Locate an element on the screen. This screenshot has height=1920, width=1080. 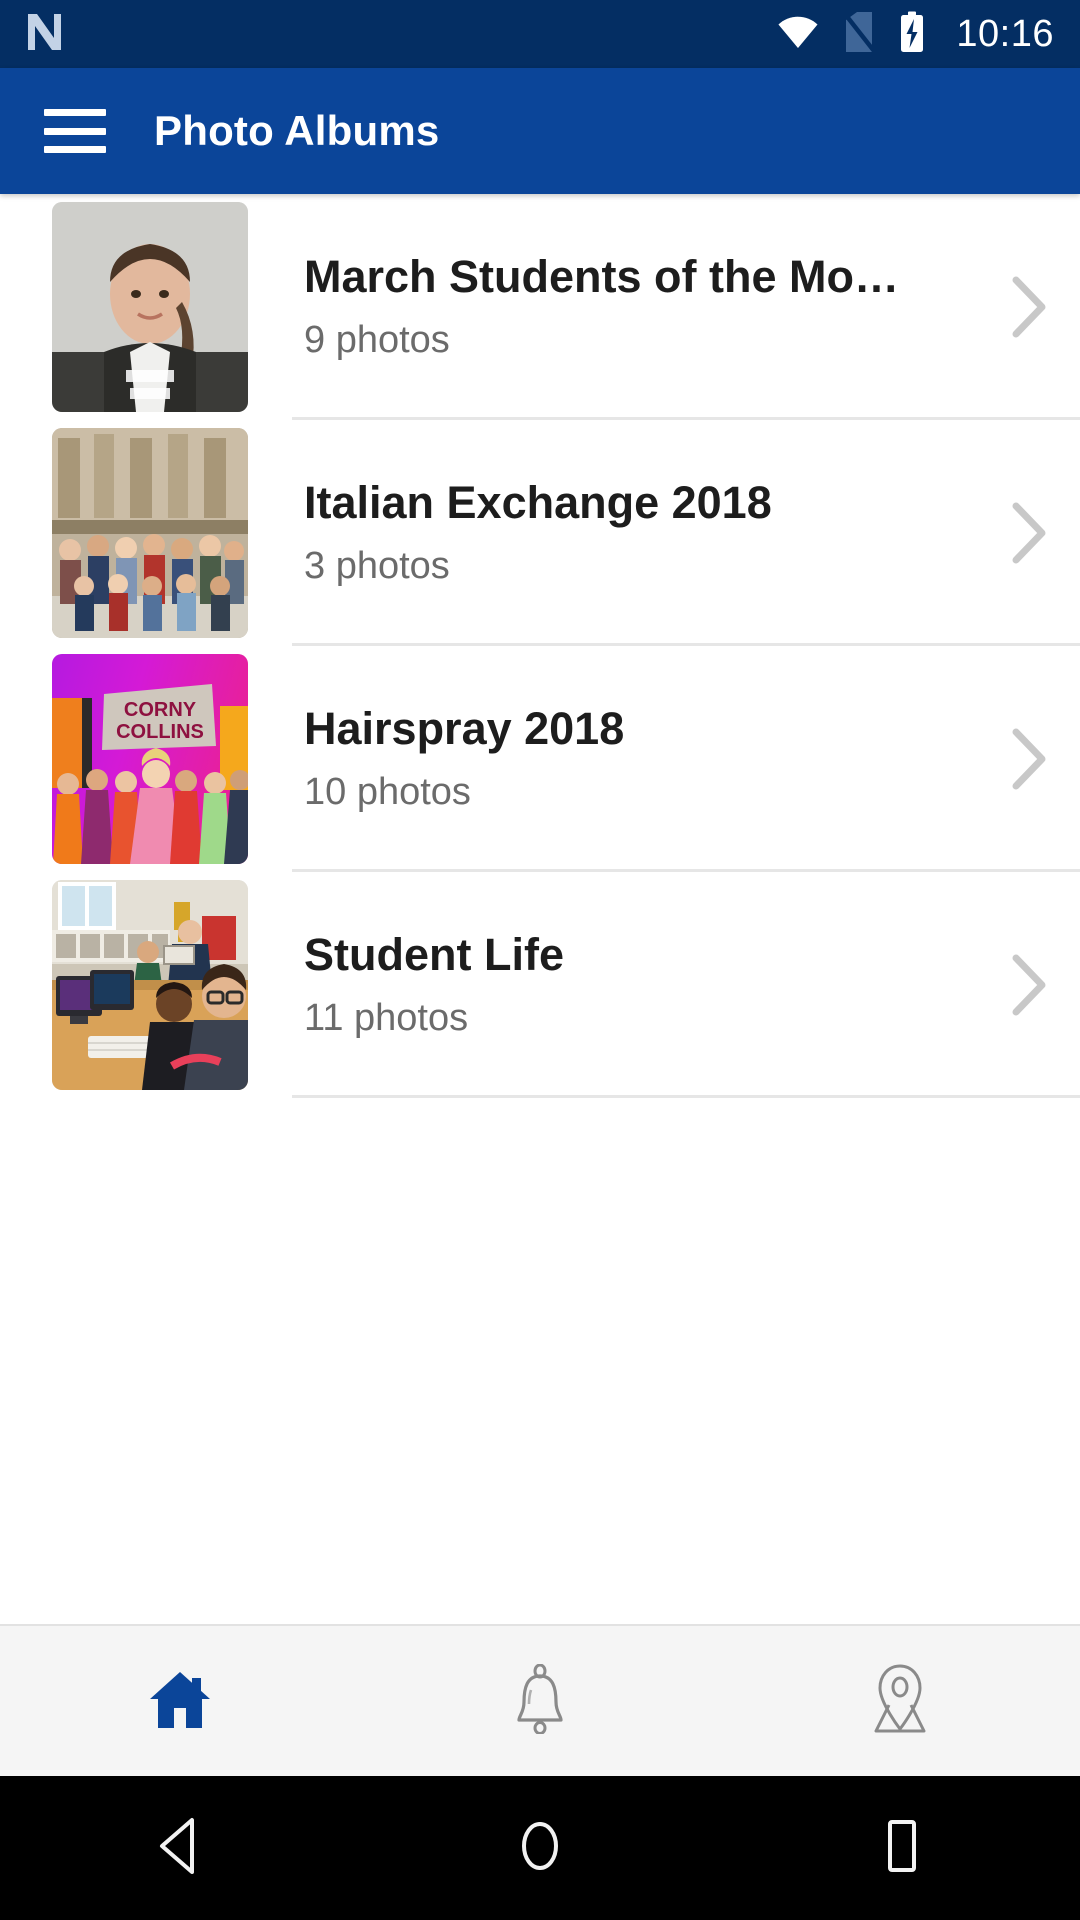
status-bar-right: 10:16 is located at coordinates (915, 34).